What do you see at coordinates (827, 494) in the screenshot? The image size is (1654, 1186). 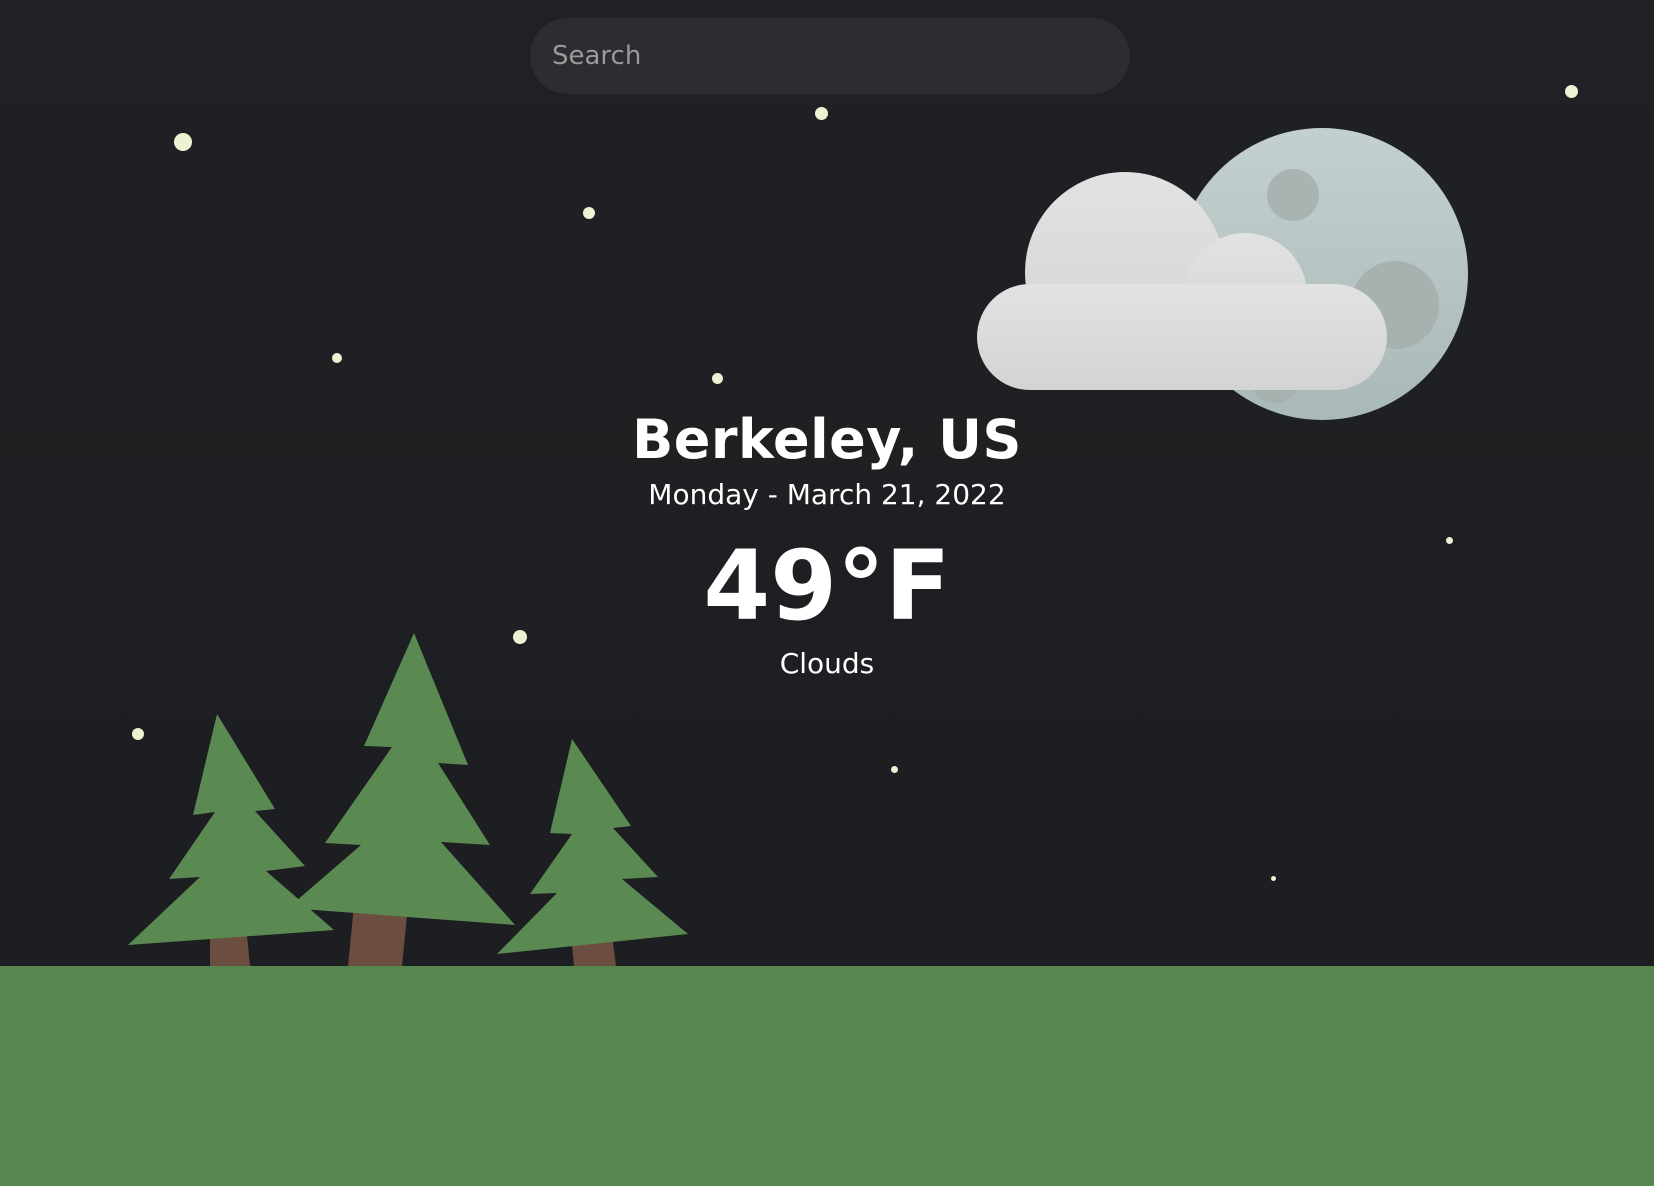 I see `date-label: Monday - March 21, 2022` at bounding box center [827, 494].